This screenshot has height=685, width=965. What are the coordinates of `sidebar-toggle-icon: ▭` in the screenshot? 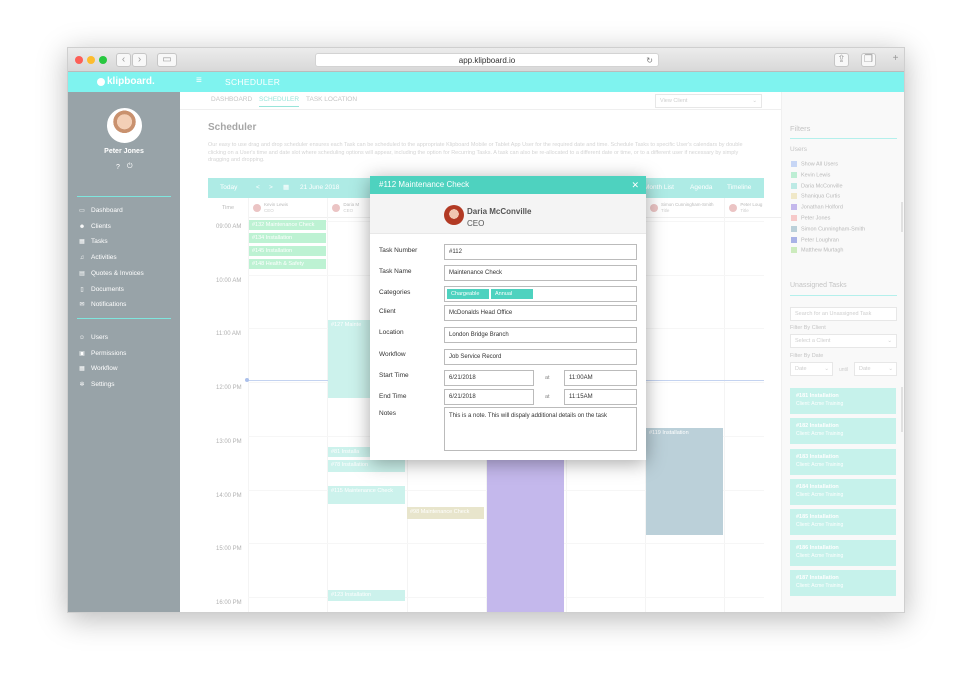 It's located at (167, 60).